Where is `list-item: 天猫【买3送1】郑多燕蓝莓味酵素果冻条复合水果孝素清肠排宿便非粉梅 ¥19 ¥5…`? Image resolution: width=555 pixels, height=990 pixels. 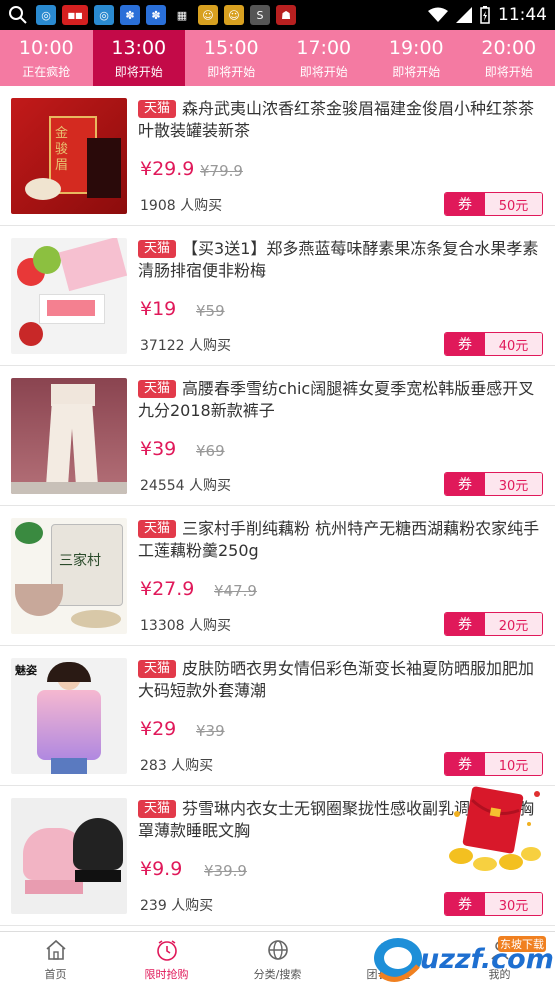
list-item: 天猫【买3送1】郑多燕蓝莓味酵素果冻条复合水果孝素清肠排宿便非粉梅 ¥19 ¥5… is located at coordinates (277, 296).